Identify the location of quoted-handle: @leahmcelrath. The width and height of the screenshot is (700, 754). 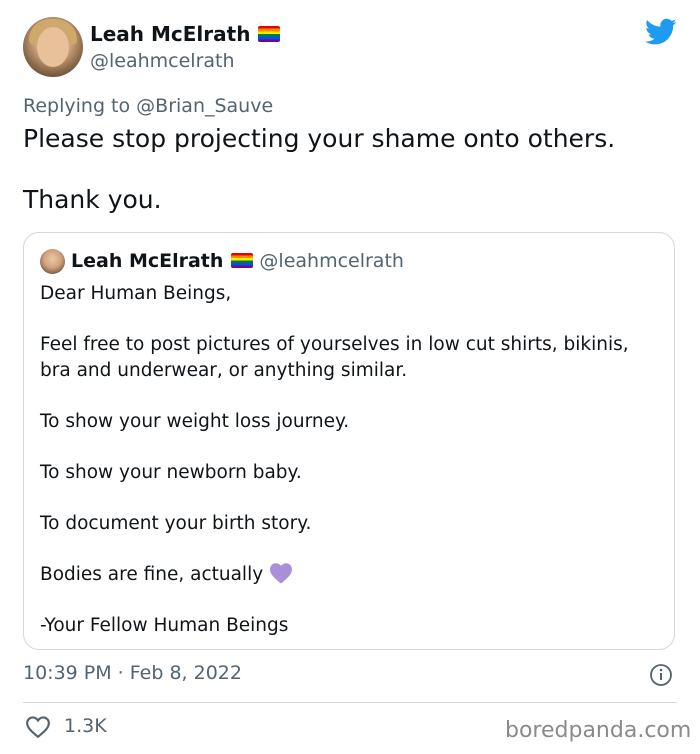
(331, 261).